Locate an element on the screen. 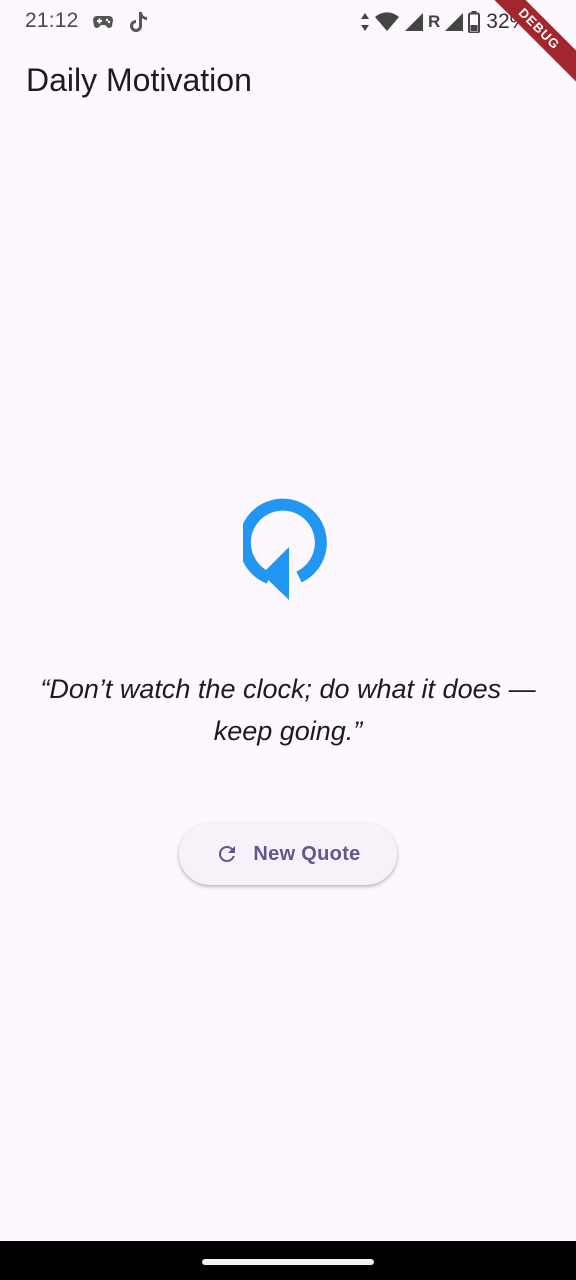 This screenshot has width=576, height=1280. app-bar-title: Daily Motivation is located at coordinates (139, 80).